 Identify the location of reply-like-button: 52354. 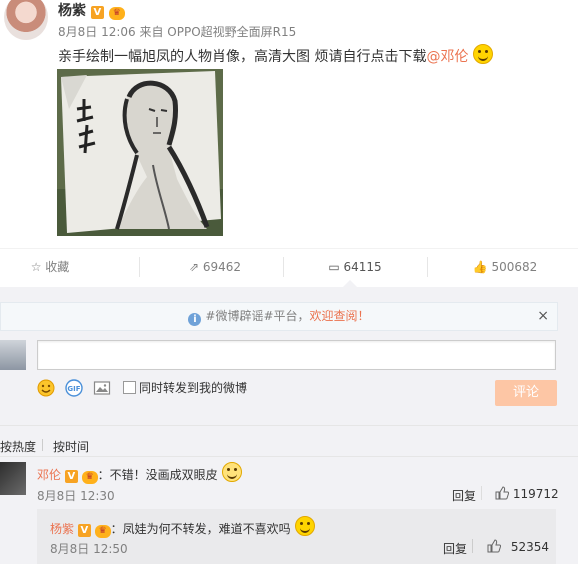
(518, 546).